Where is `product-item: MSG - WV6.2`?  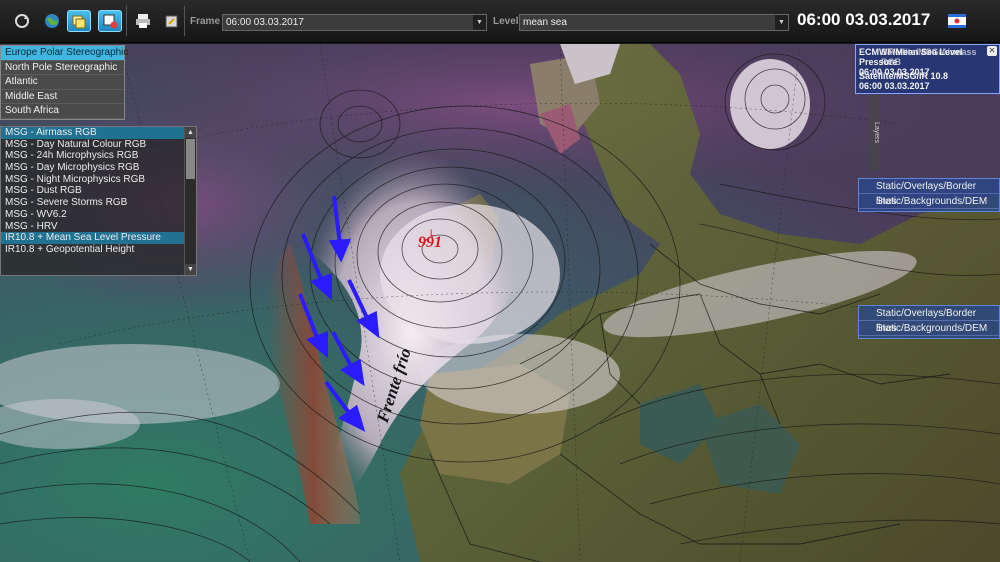
product-item: MSG - WV6.2 is located at coordinates (98, 215).